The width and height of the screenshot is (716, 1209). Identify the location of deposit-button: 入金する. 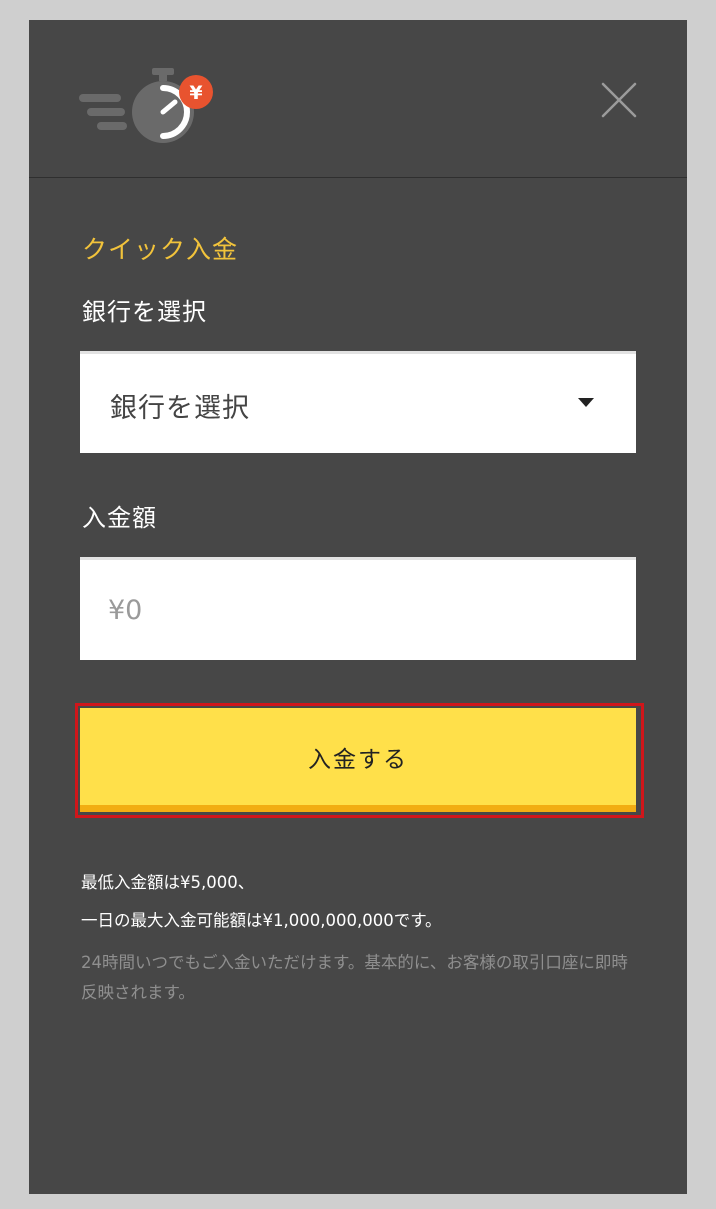
(358, 760).